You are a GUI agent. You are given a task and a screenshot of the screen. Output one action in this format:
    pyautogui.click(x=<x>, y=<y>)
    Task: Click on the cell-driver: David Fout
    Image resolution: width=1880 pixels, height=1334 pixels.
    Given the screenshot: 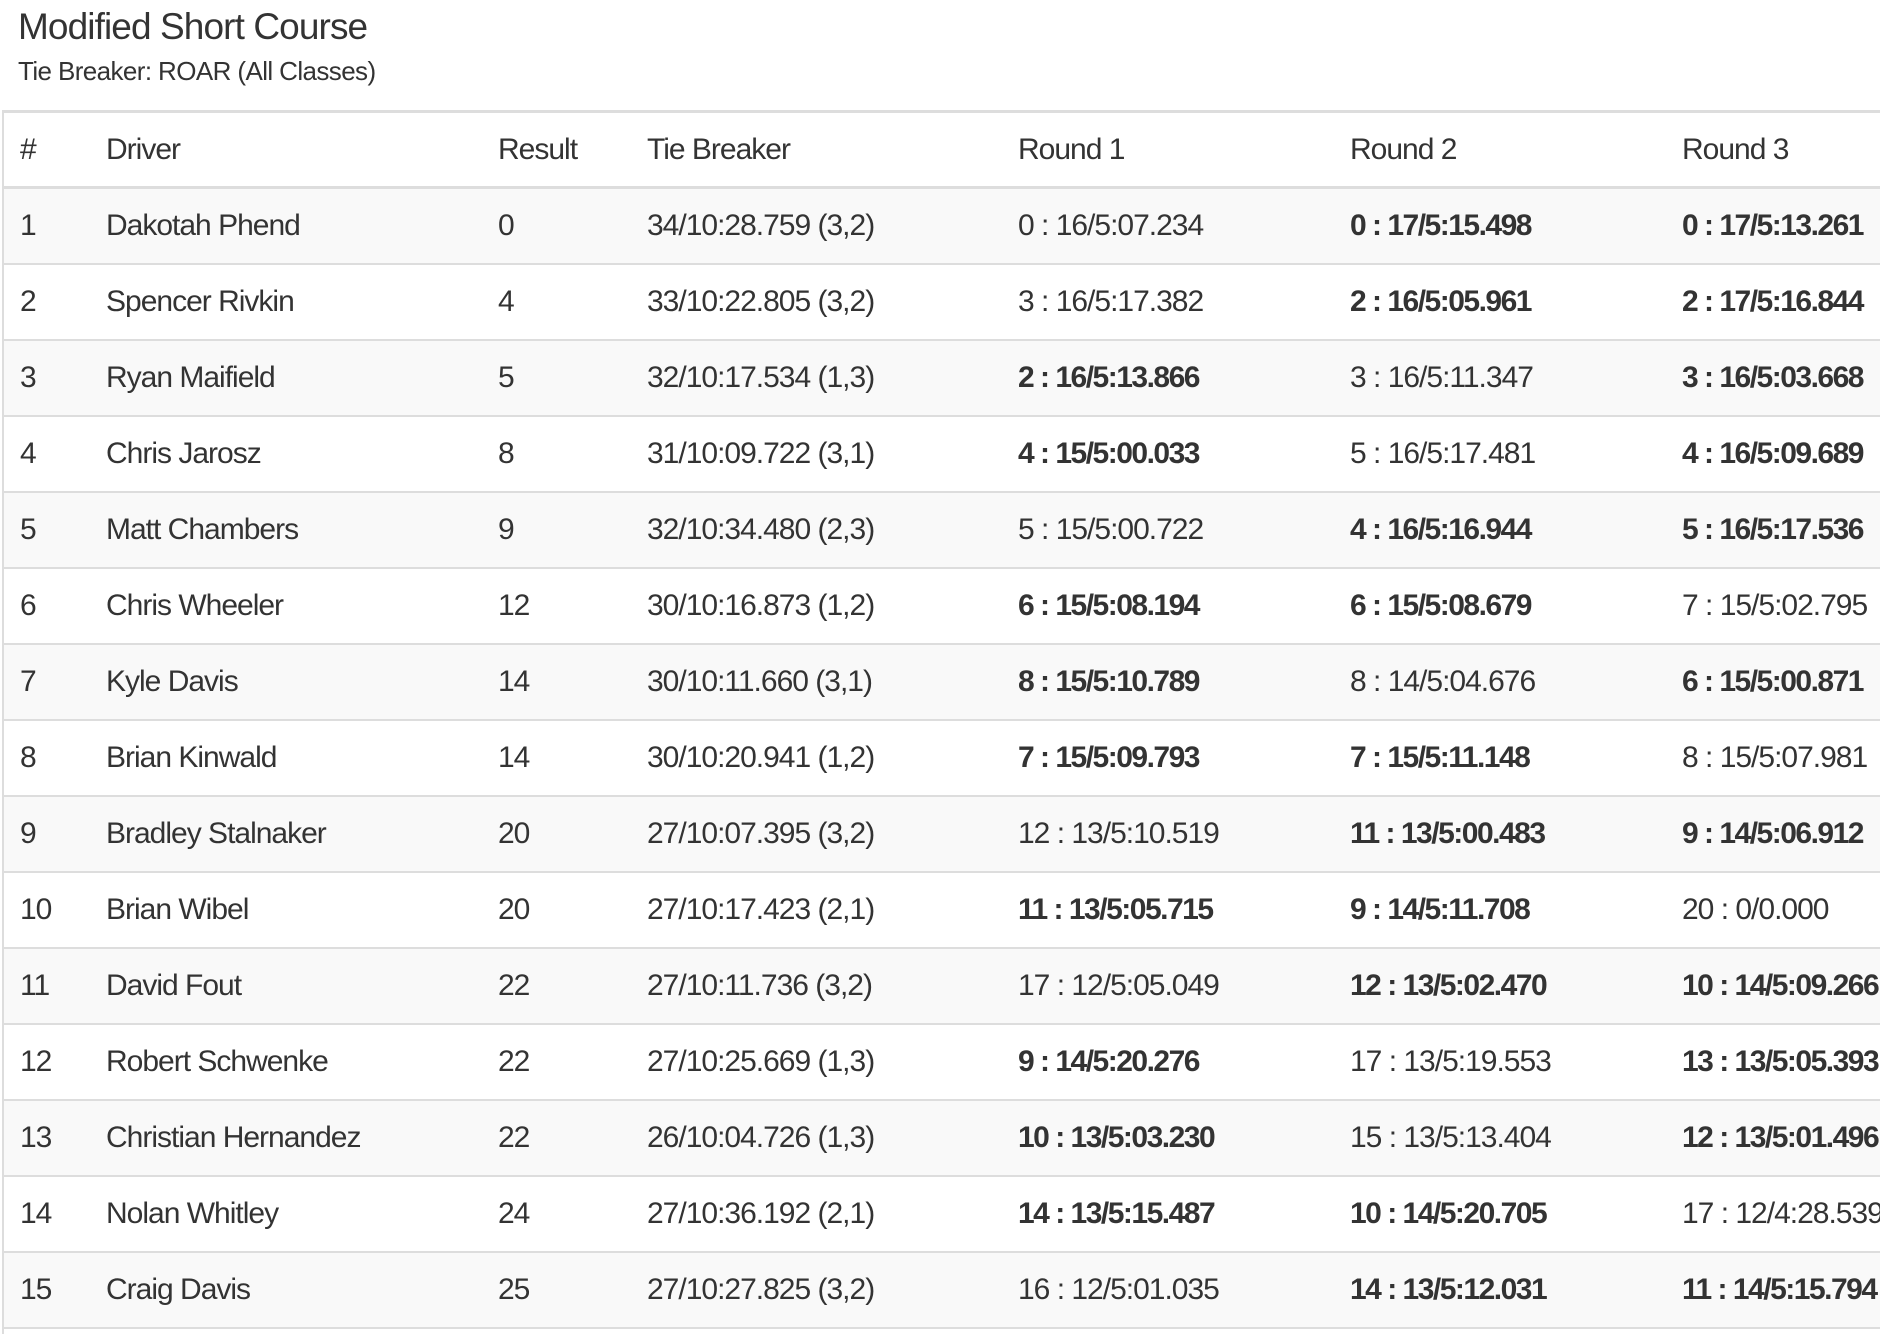 What is the action you would take?
    pyautogui.click(x=174, y=985)
    